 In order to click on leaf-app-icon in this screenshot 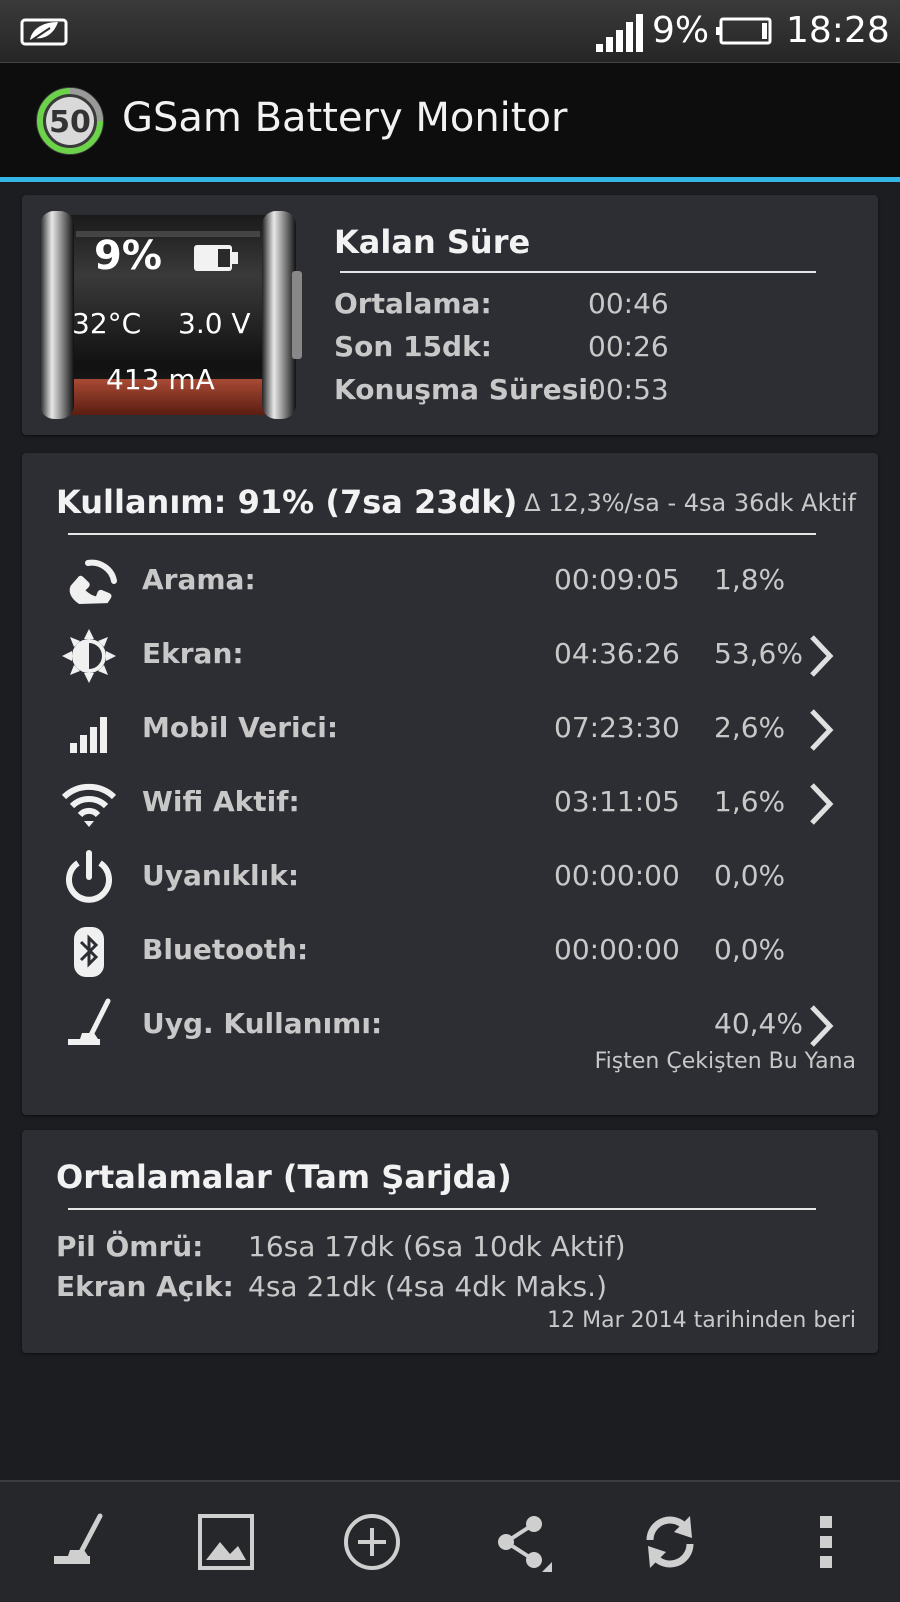, I will do `click(44, 32)`.